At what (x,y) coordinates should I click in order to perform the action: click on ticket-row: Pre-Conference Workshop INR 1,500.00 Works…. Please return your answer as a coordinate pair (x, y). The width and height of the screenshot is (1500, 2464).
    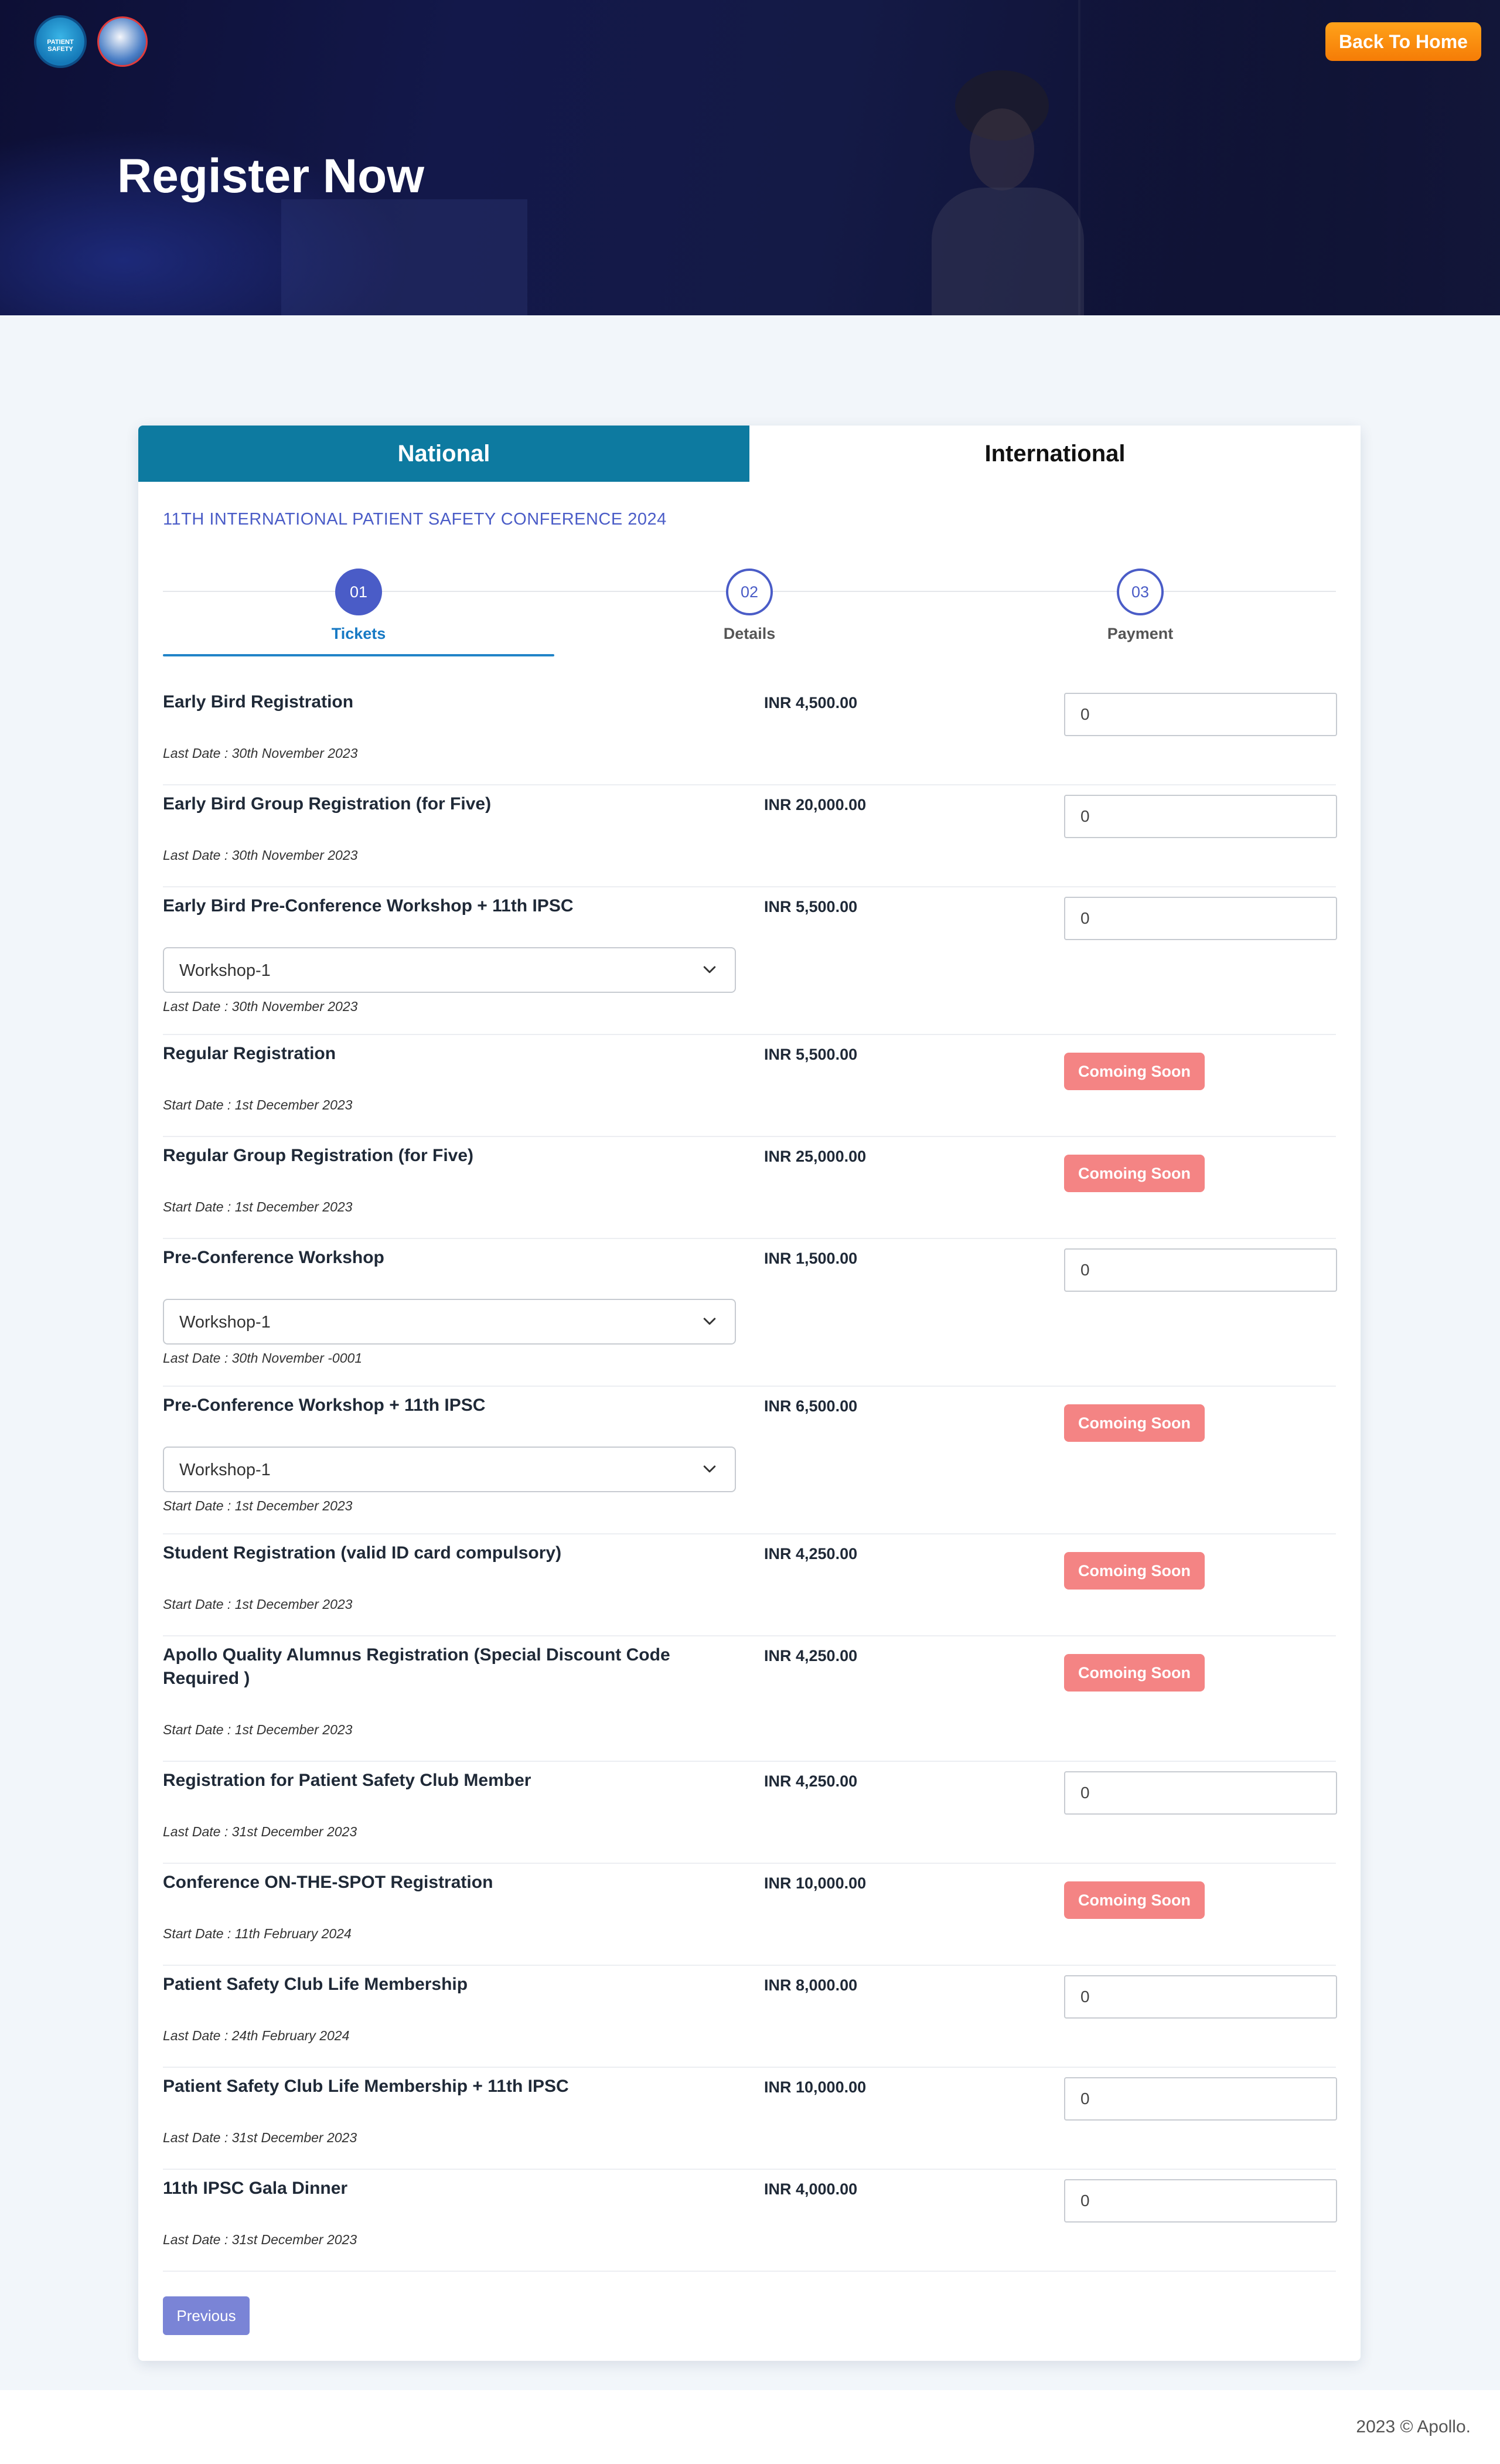
    Looking at the image, I should click on (750, 1313).